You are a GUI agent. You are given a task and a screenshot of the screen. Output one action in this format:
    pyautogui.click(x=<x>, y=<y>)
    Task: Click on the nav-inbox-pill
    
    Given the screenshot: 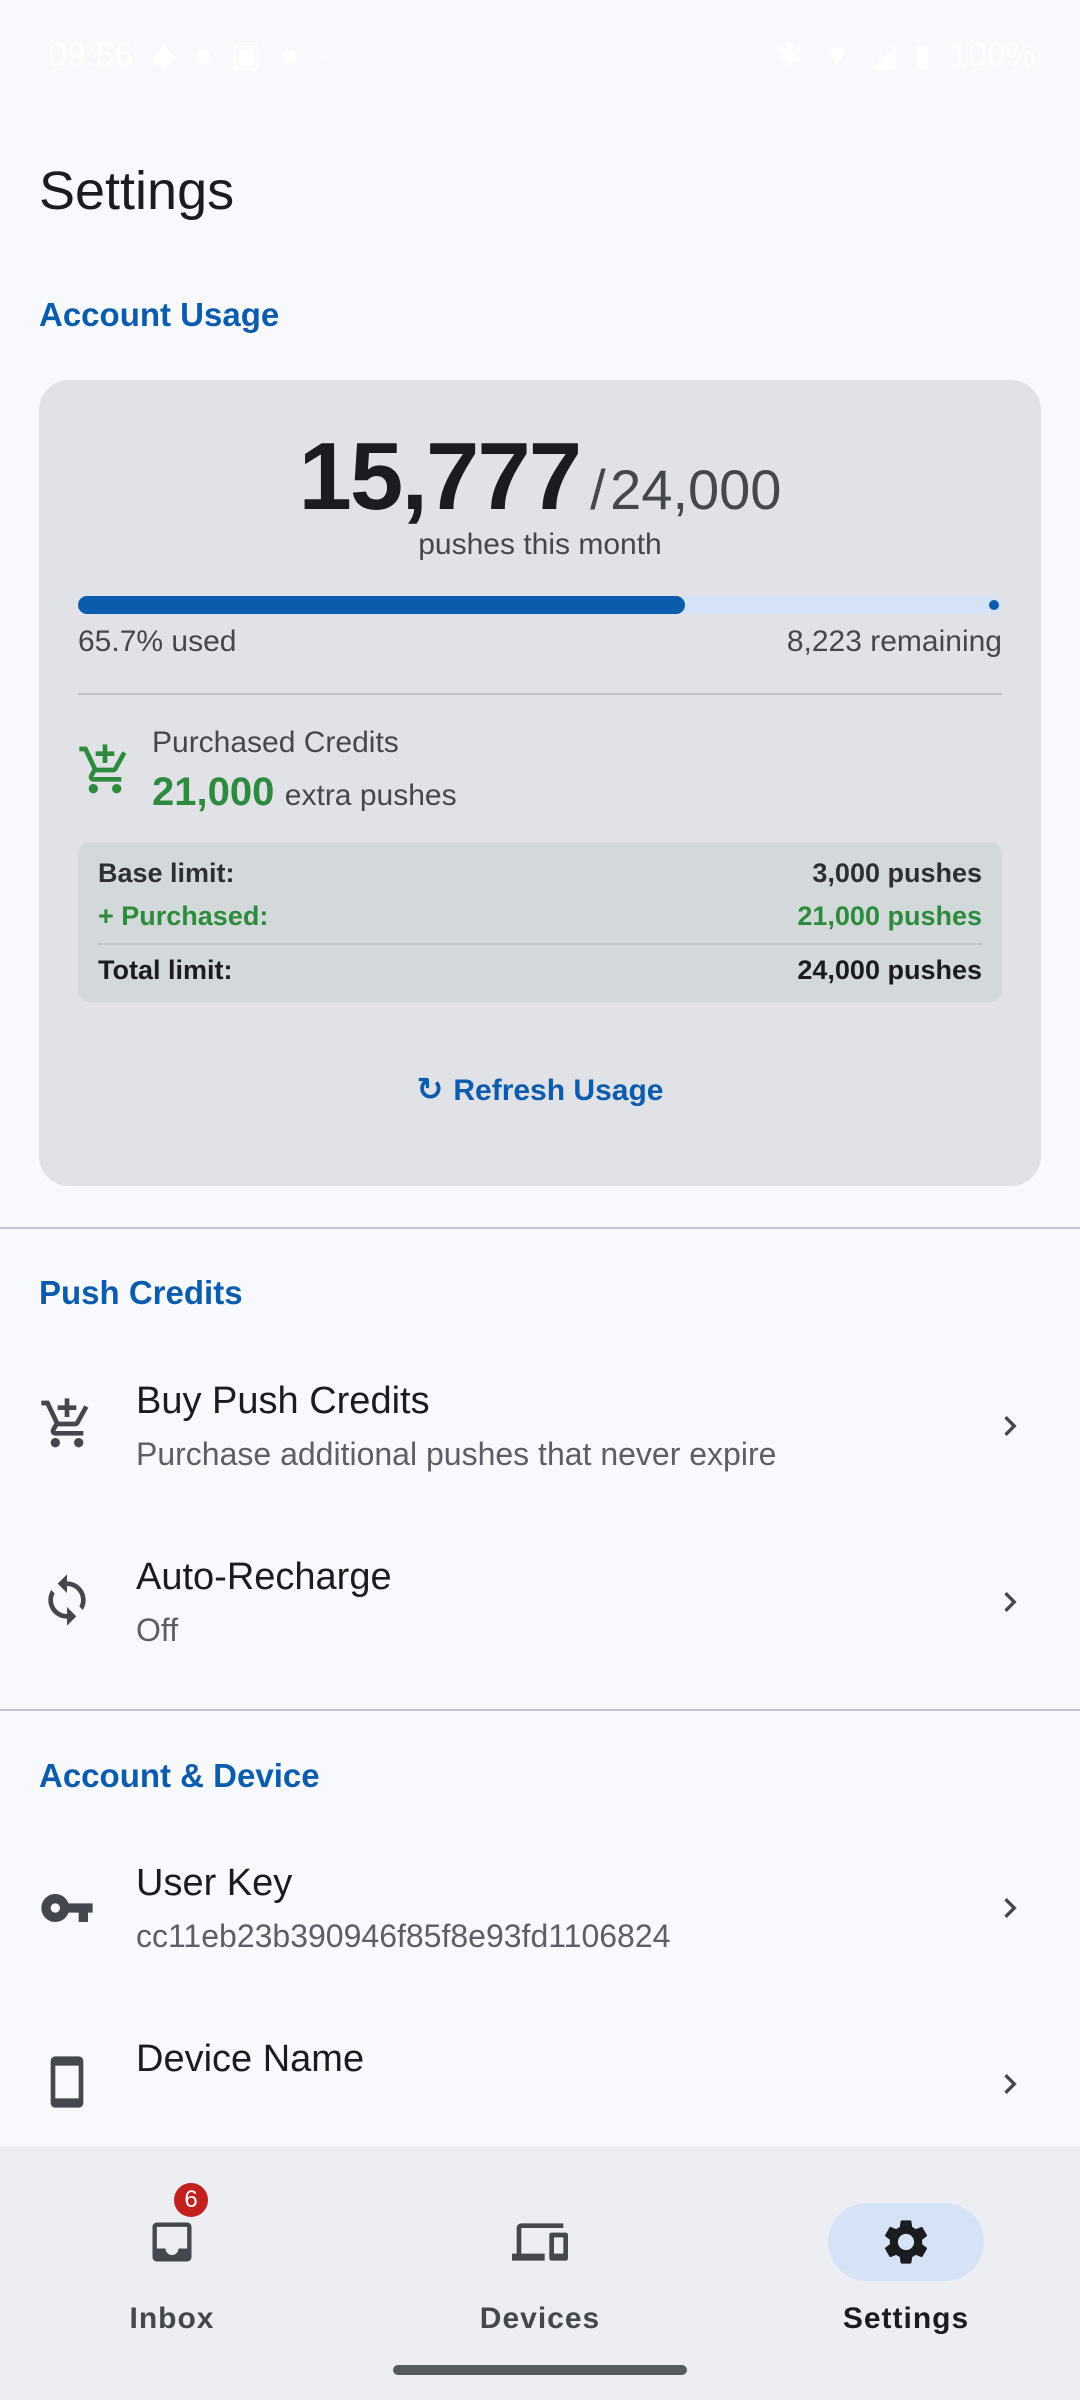 What is the action you would take?
    pyautogui.click(x=172, y=2242)
    